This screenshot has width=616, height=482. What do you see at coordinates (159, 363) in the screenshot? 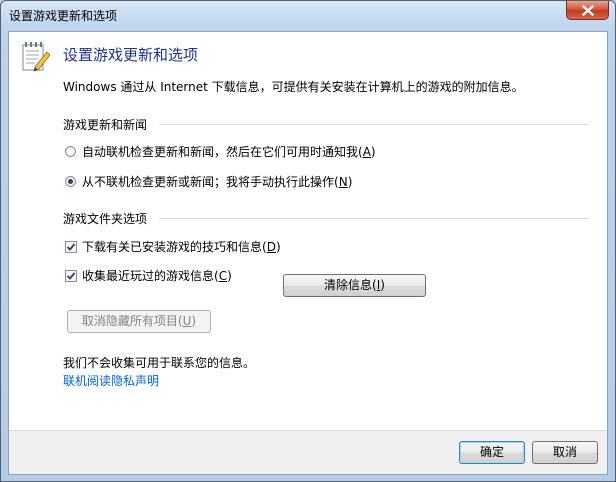
I see `privacy-note: 我们不会收集可用于联系您的信息。` at bounding box center [159, 363].